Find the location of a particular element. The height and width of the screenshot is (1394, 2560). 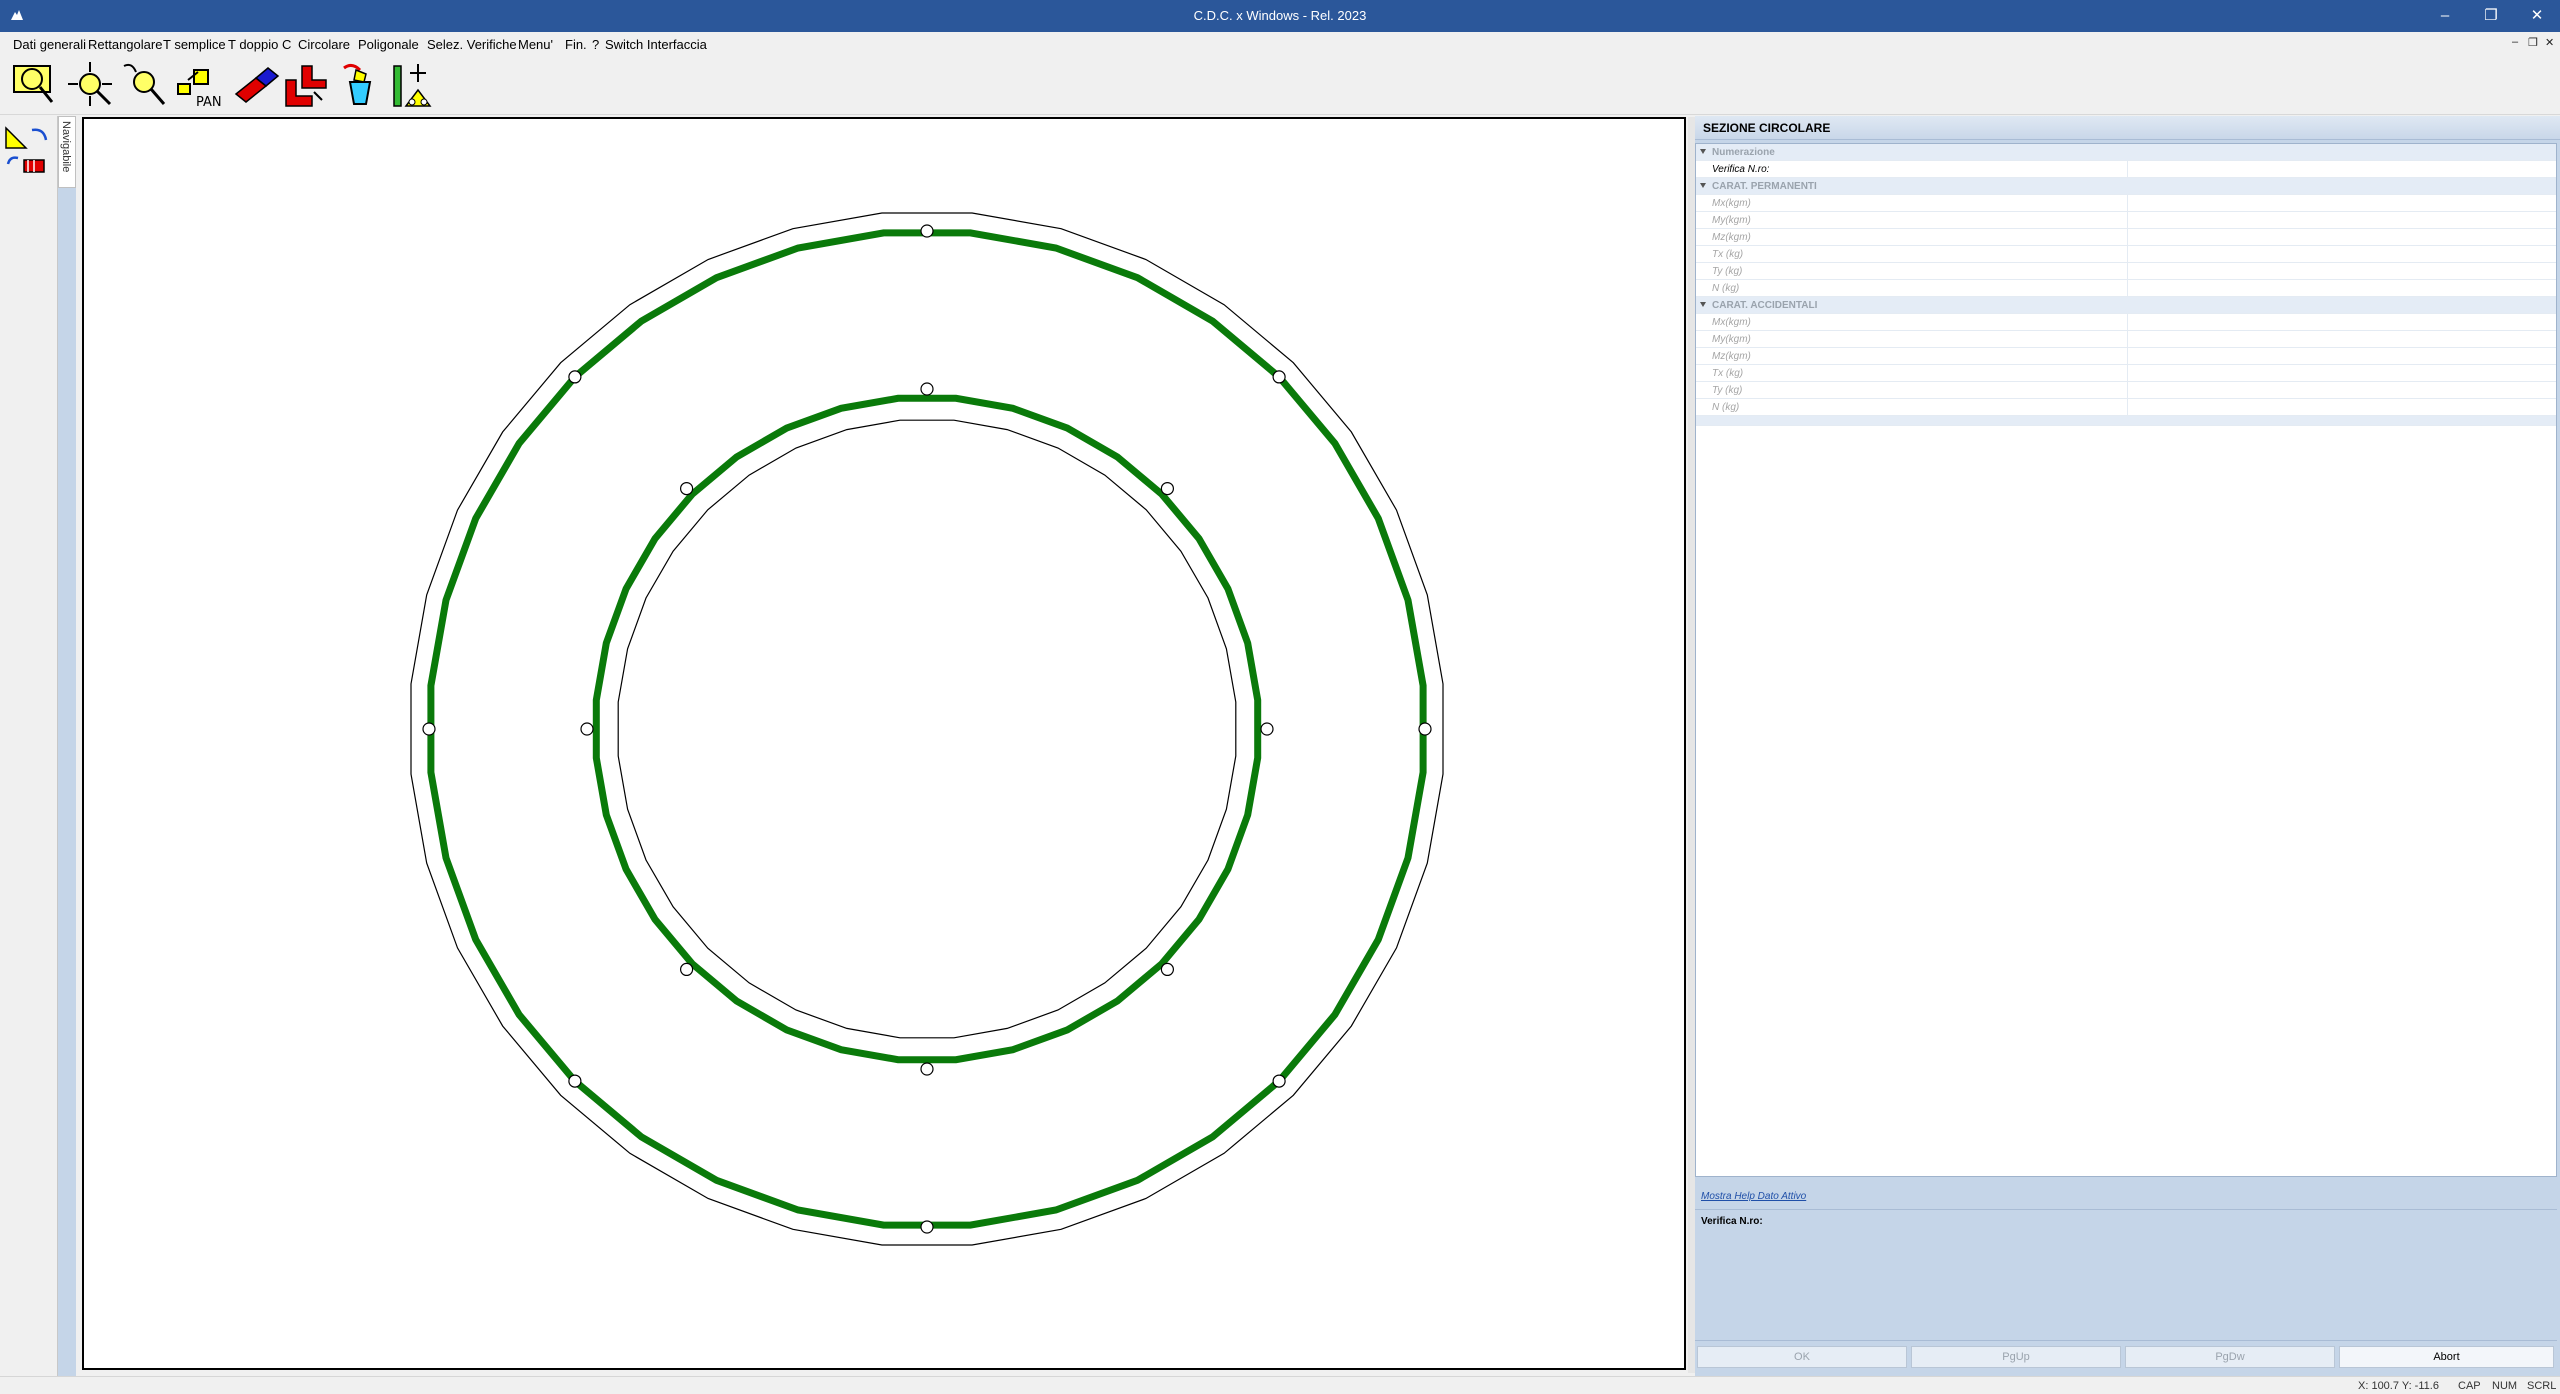

panel-splitter is located at coordinates (1691, 745).